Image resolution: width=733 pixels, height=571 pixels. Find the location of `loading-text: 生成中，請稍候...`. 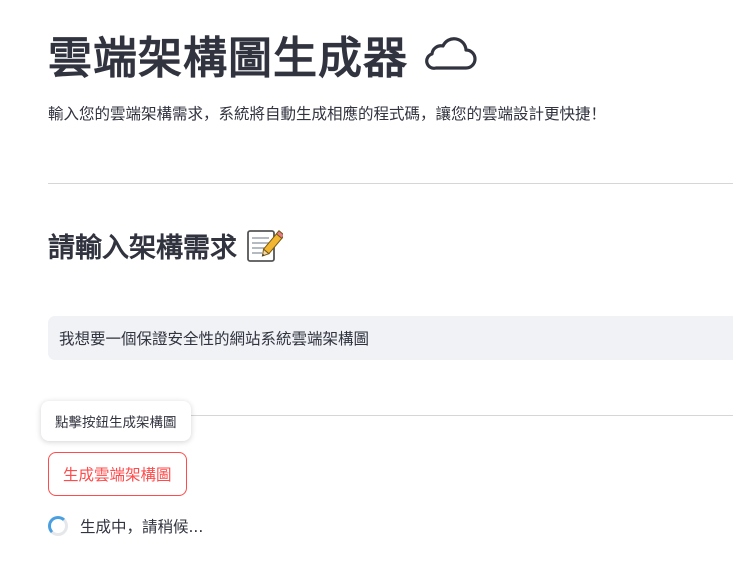

loading-text: 生成中，請稍候... is located at coordinates (142, 527).